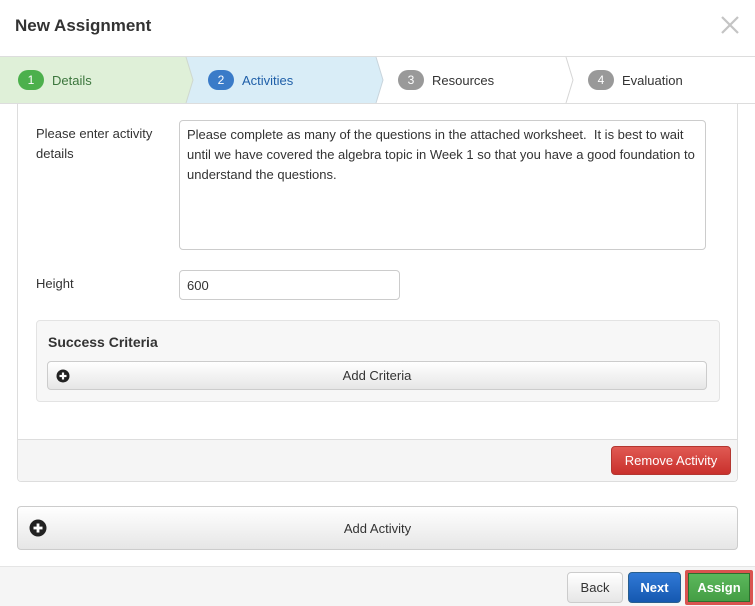 The width and height of the screenshot is (755, 606). What do you see at coordinates (221, 80) in the screenshot?
I see `step-number-badge: 2` at bounding box center [221, 80].